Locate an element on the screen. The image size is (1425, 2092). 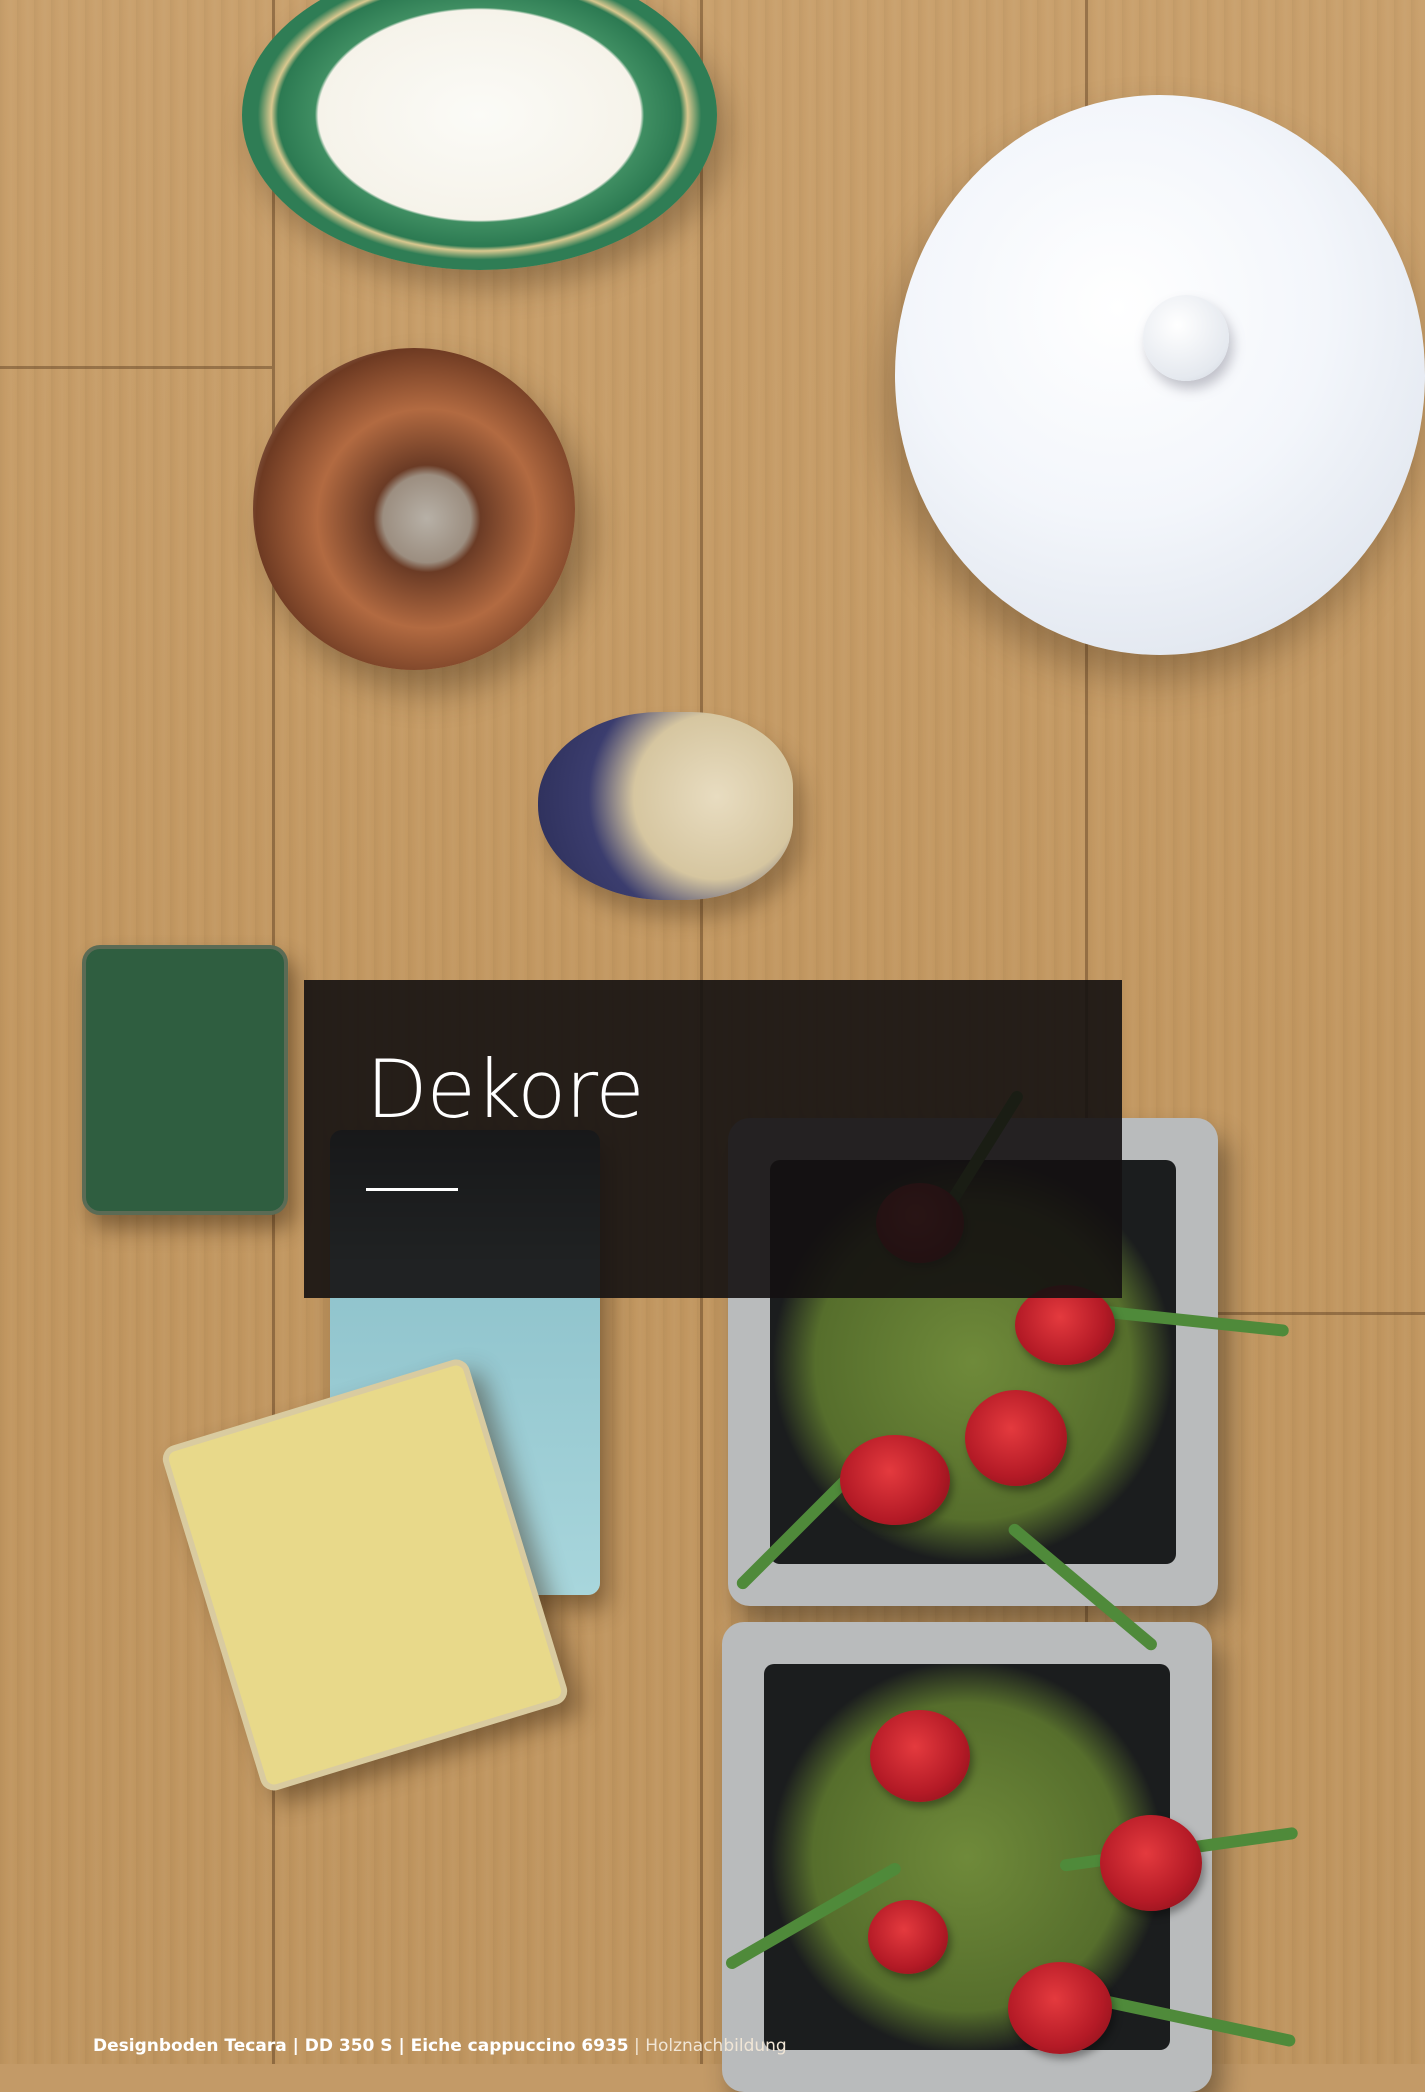
plank-seam is located at coordinates (136, 367).